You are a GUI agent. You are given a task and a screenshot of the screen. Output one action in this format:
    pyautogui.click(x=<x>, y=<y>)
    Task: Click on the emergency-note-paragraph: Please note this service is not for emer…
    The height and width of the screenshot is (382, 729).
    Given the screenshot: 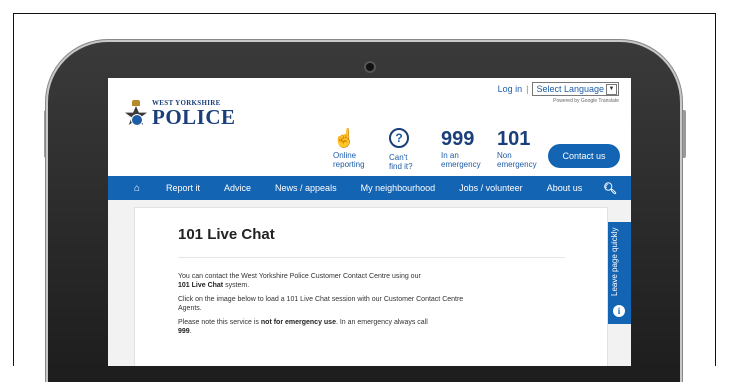 What is the action you would take?
    pyautogui.click(x=303, y=327)
    